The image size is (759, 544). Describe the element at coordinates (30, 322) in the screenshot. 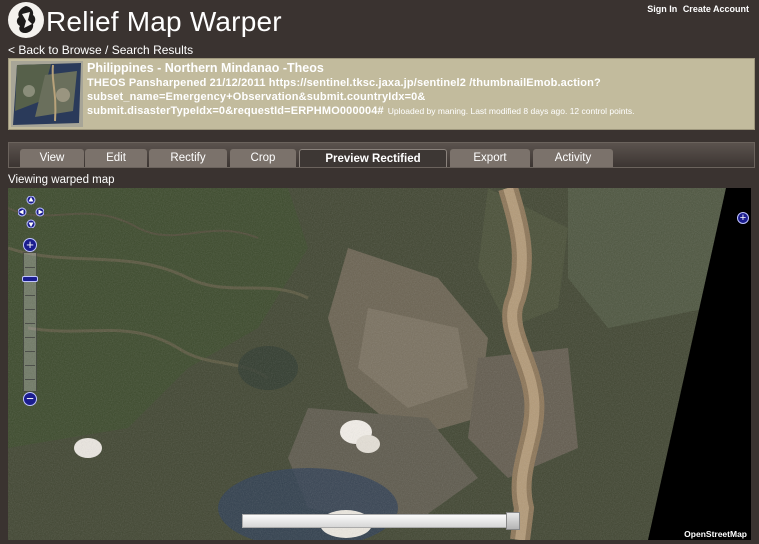

I see `zoom-bar` at that location.